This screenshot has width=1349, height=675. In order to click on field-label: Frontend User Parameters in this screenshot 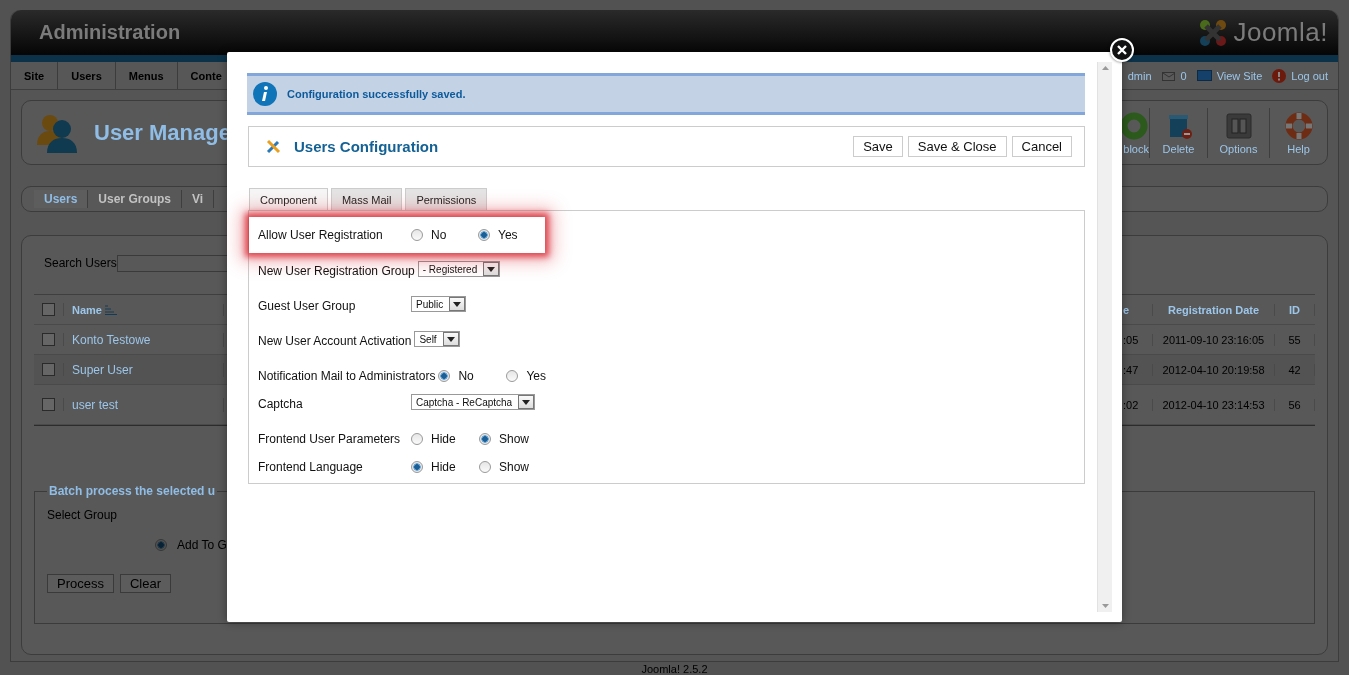, I will do `click(330, 439)`.